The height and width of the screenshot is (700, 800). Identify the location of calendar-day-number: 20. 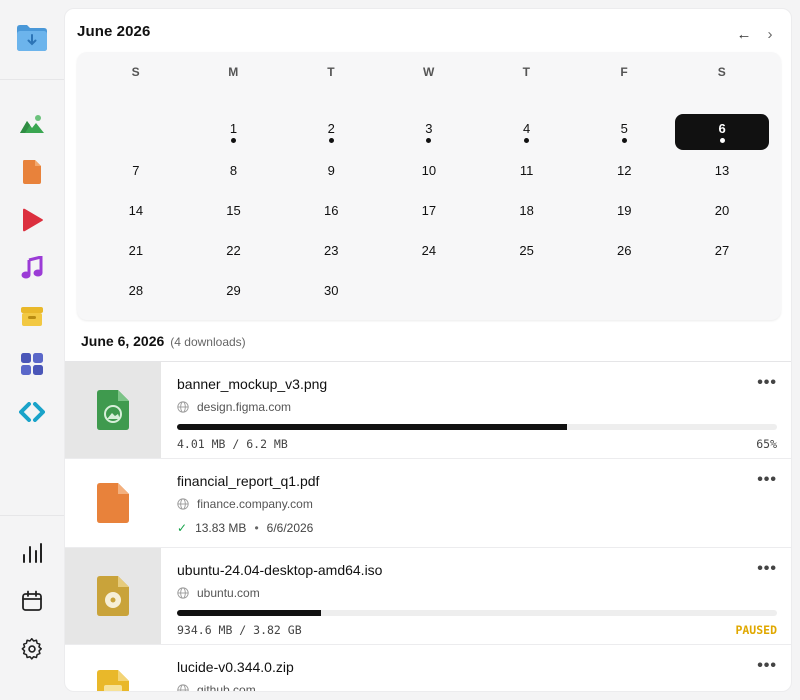
(722, 210).